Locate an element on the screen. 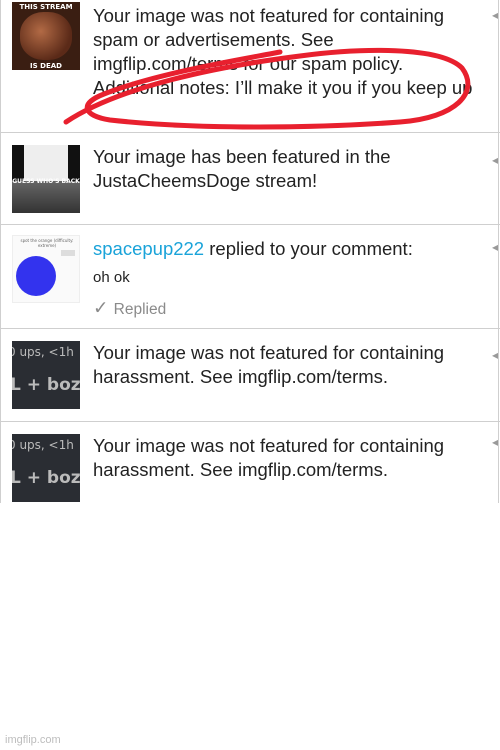  replied-label: Replied is located at coordinates (140, 309).